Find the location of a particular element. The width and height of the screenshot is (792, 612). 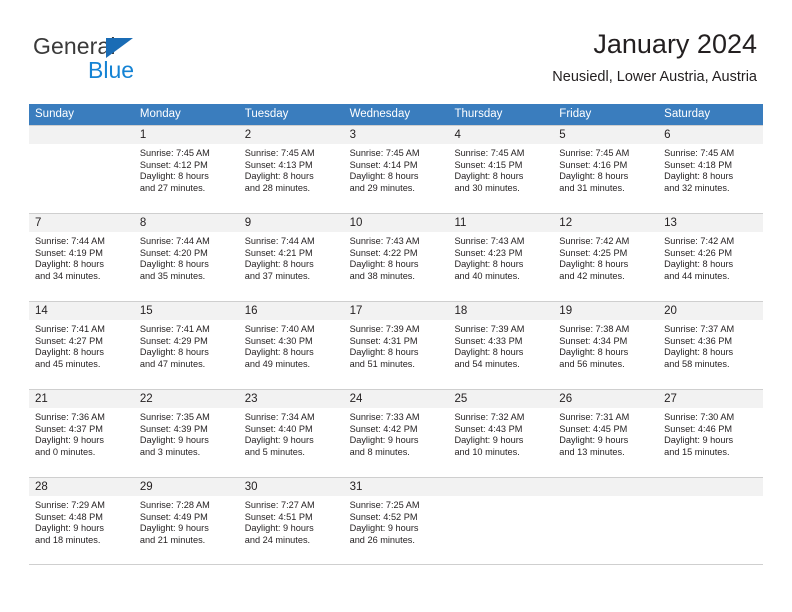

sunset-text: Sunset: 4:19 PM is located at coordinates (69, 252).